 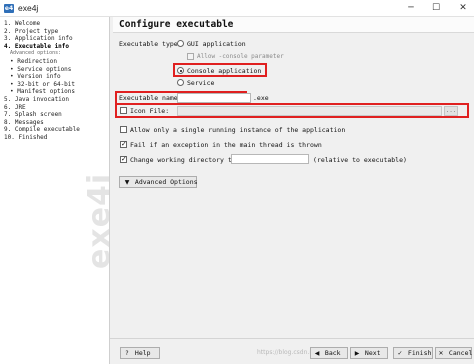 What do you see at coordinates (9, 8) in the screenshot?
I see `exe4j-app-icon: e4` at bounding box center [9, 8].